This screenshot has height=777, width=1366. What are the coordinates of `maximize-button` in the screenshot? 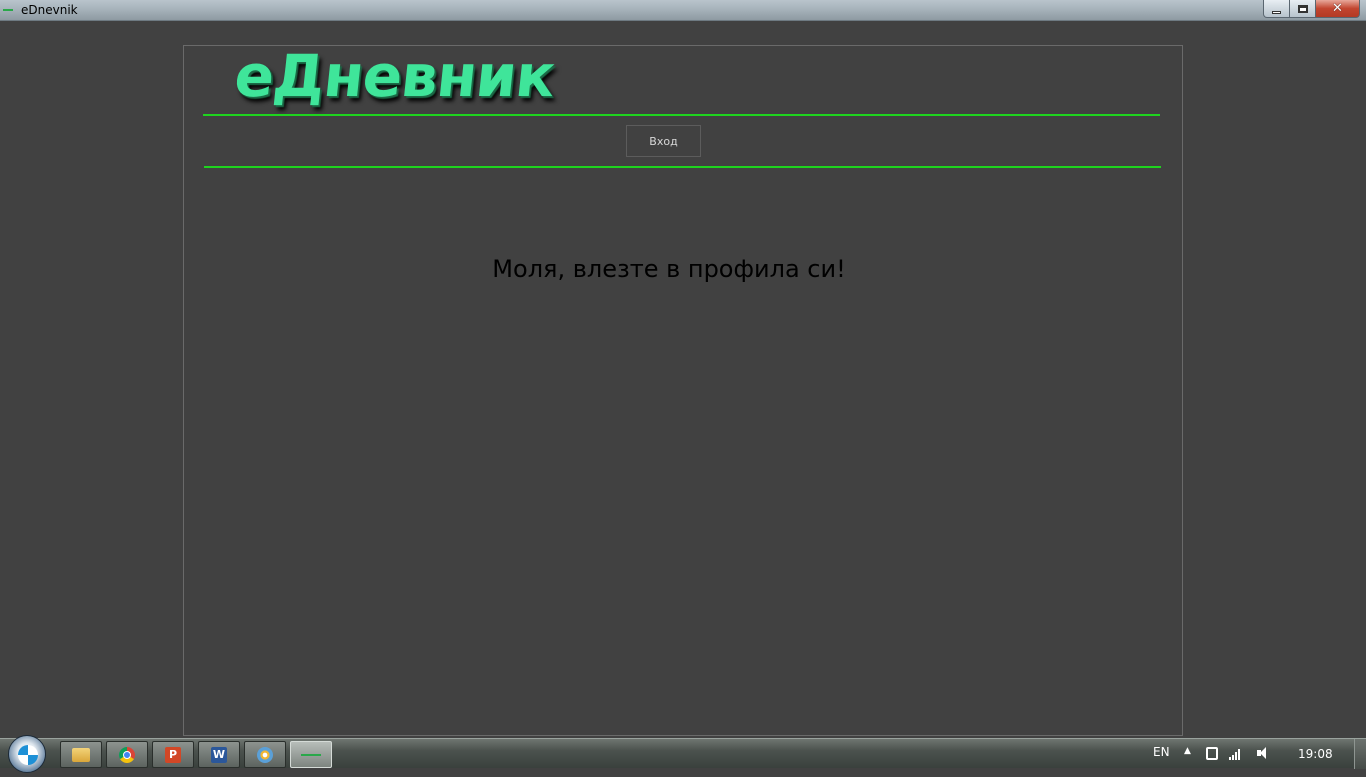 It's located at (1303, 9).